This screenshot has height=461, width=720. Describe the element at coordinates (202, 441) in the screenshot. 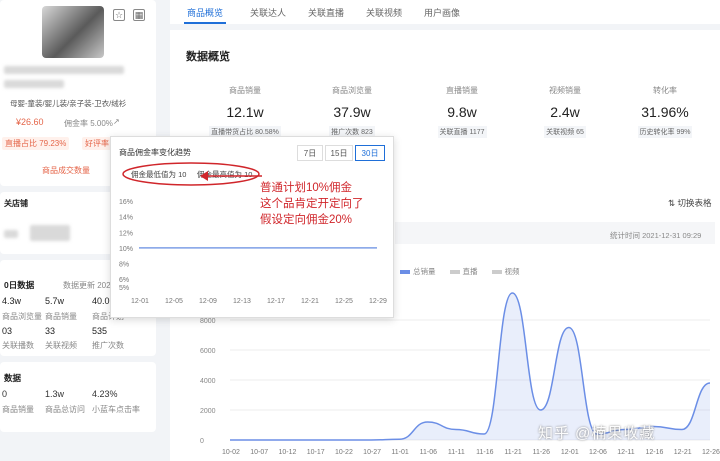

I see `y-tick-label: 0` at that location.